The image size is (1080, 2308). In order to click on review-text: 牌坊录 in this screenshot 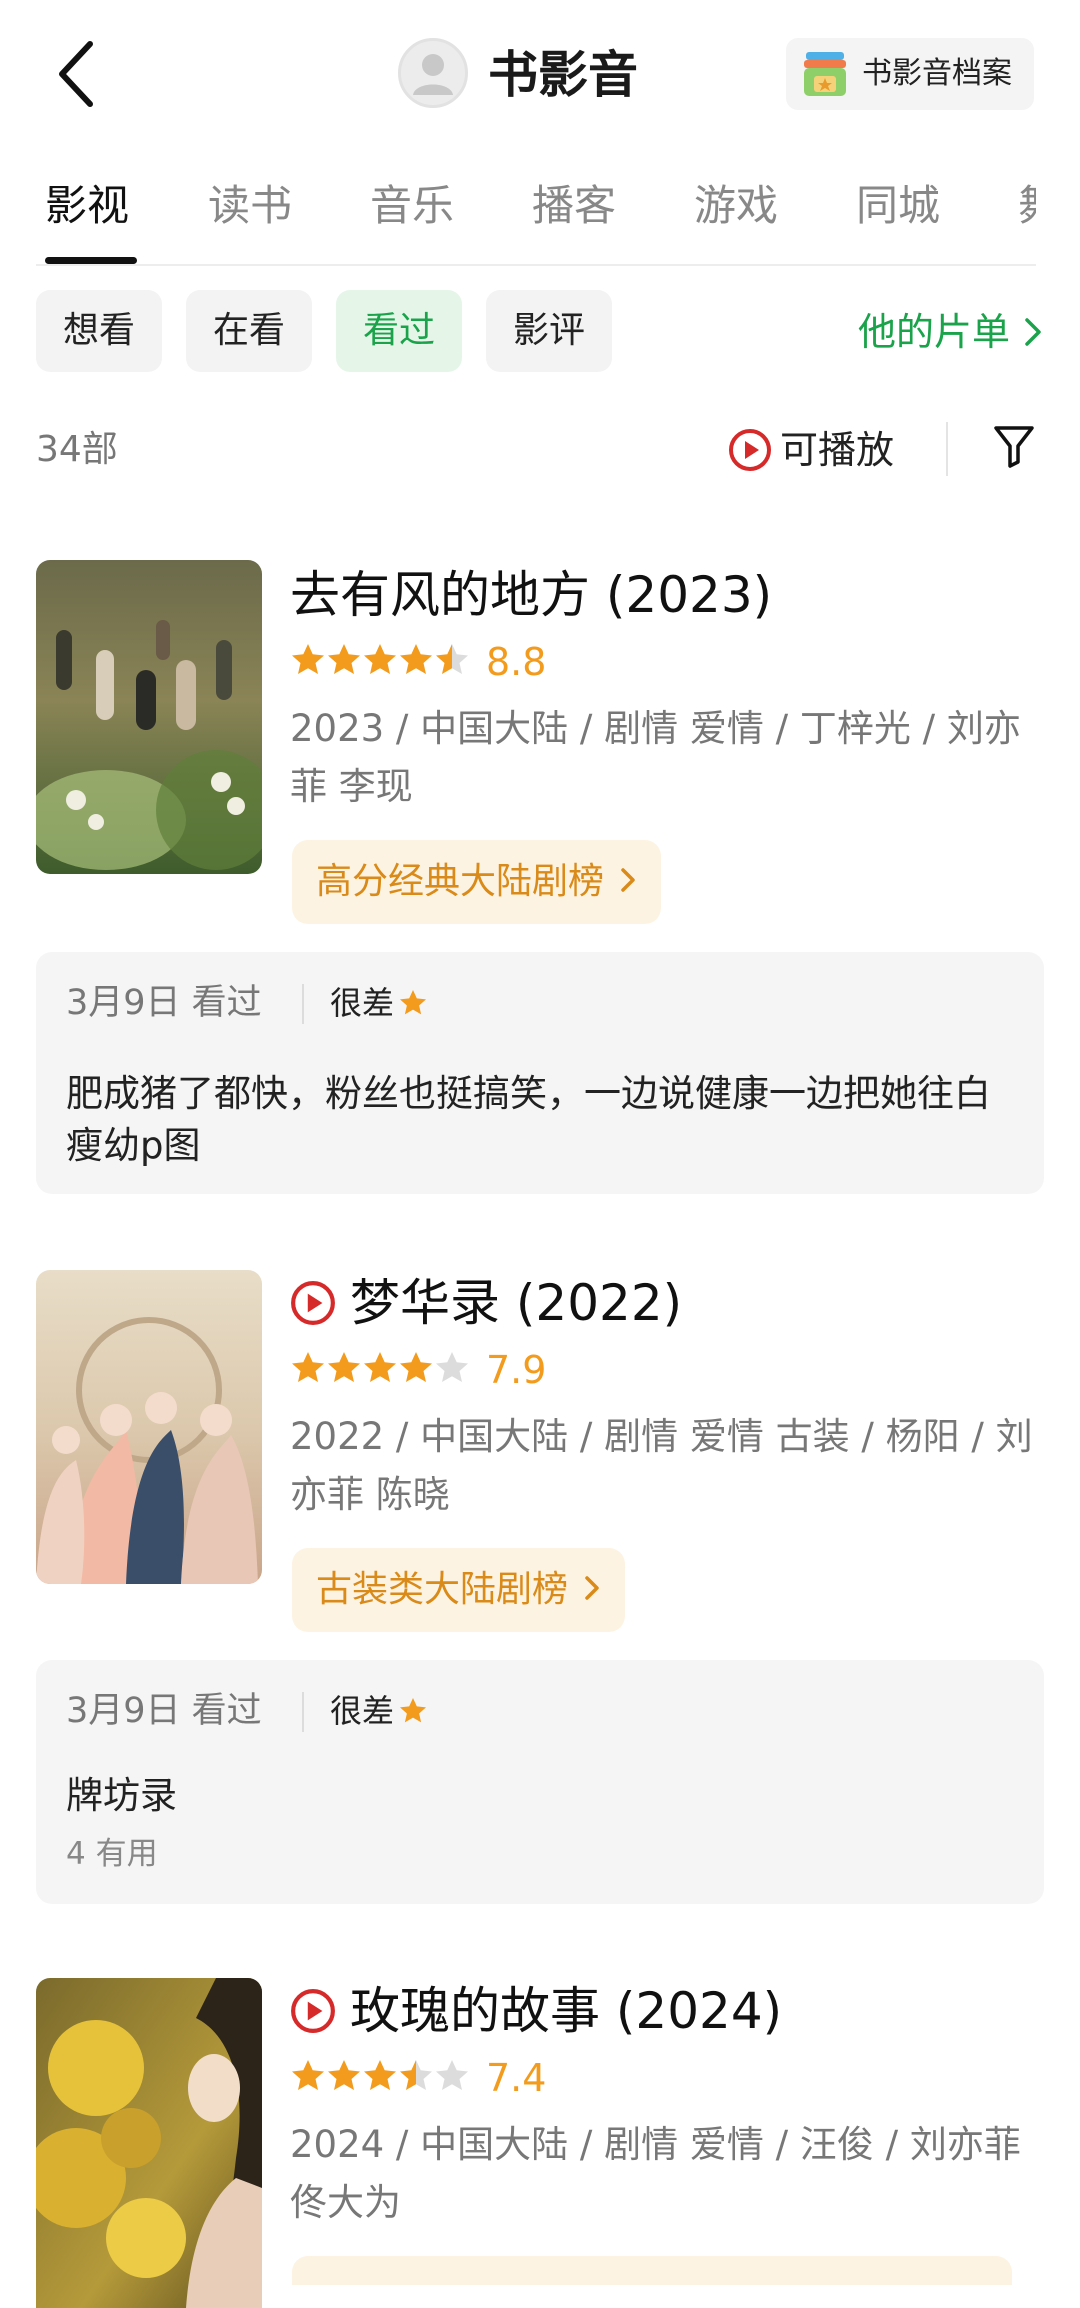, I will do `click(121, 1795)`.